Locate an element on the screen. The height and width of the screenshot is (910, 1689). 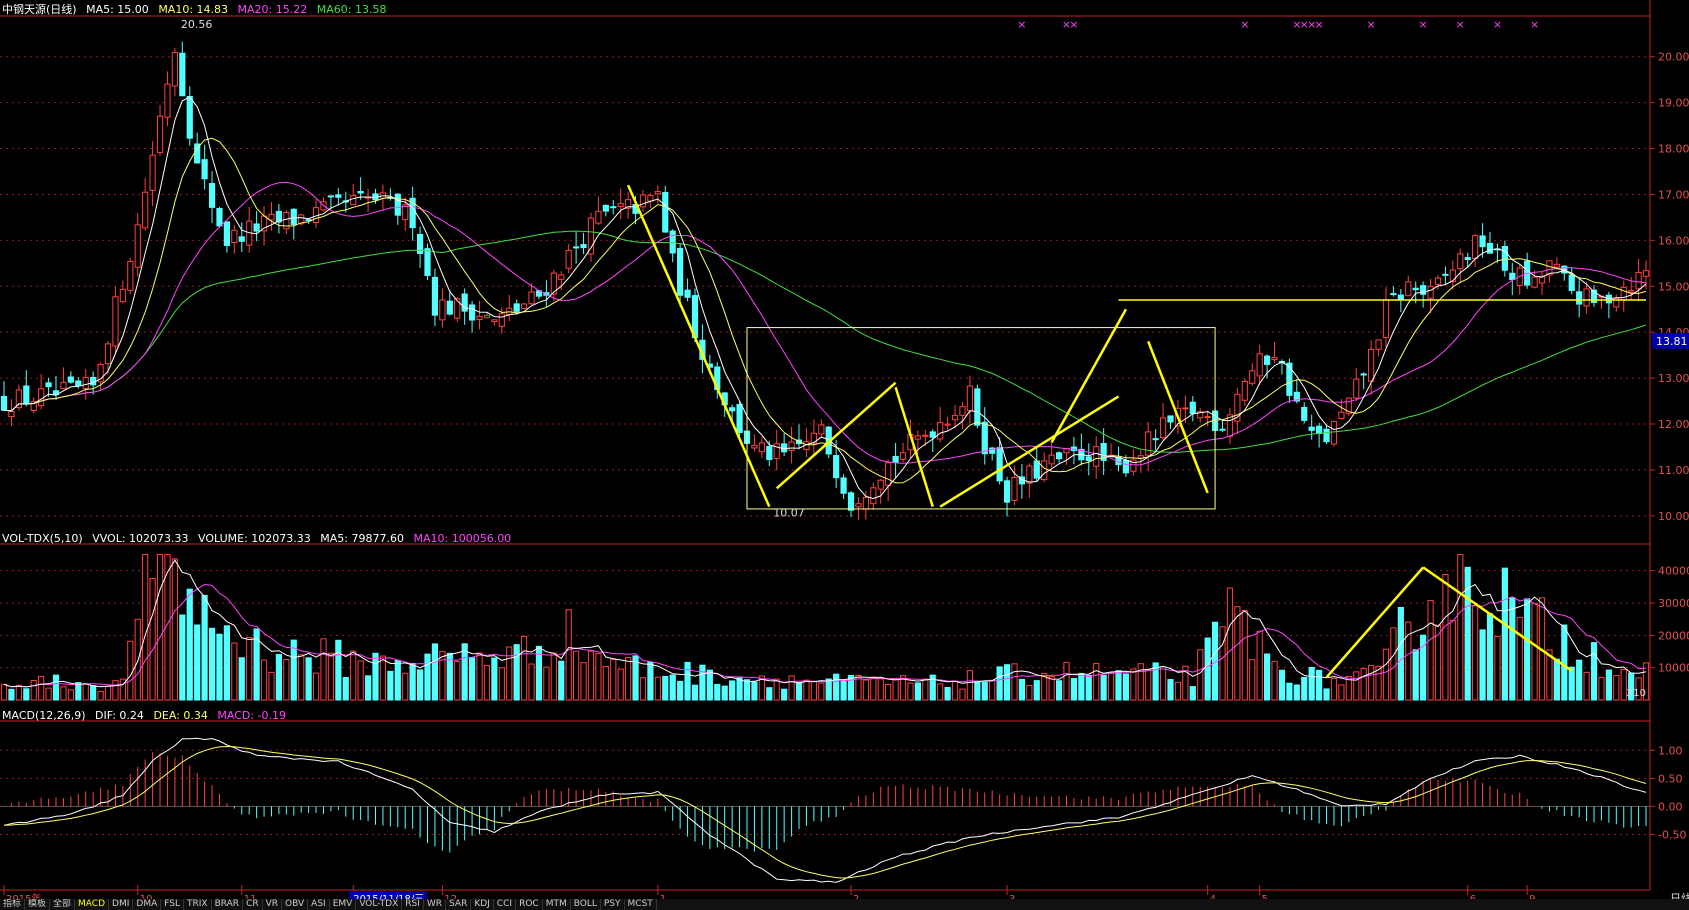
signal-mark: × is located at coordinates (1371, 24).